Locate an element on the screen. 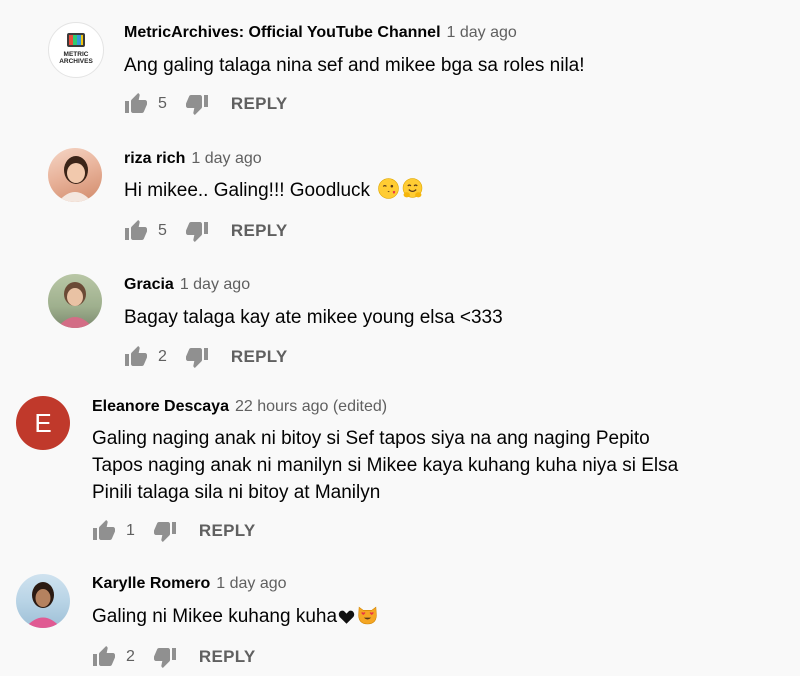  avatar-letter: E is located at coordinates (43, 422).